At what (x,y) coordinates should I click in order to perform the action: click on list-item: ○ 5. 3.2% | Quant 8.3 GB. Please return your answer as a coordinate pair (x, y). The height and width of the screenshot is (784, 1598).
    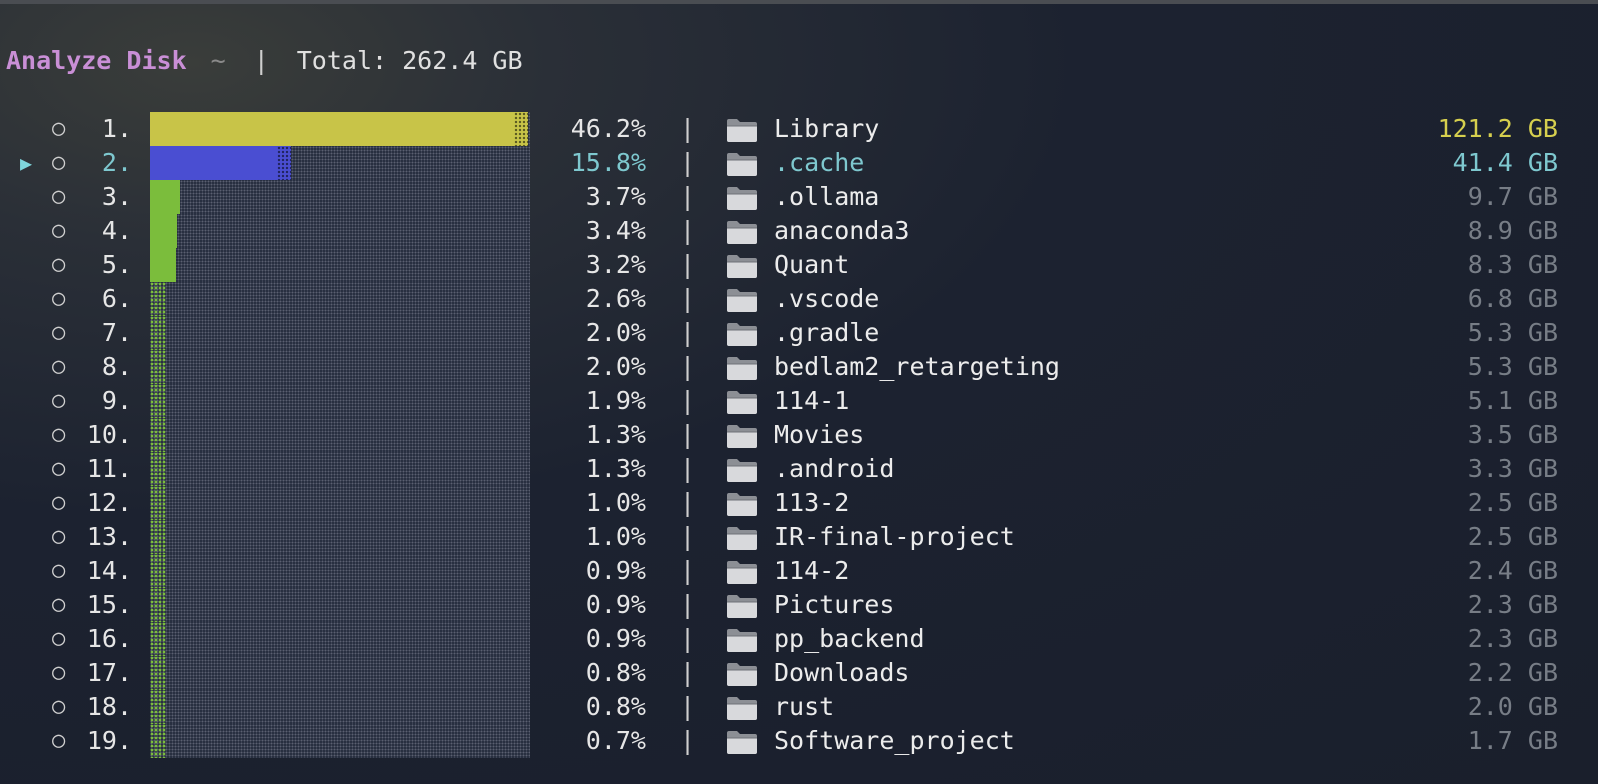
    Looking at the image, I should click on (799, 265).